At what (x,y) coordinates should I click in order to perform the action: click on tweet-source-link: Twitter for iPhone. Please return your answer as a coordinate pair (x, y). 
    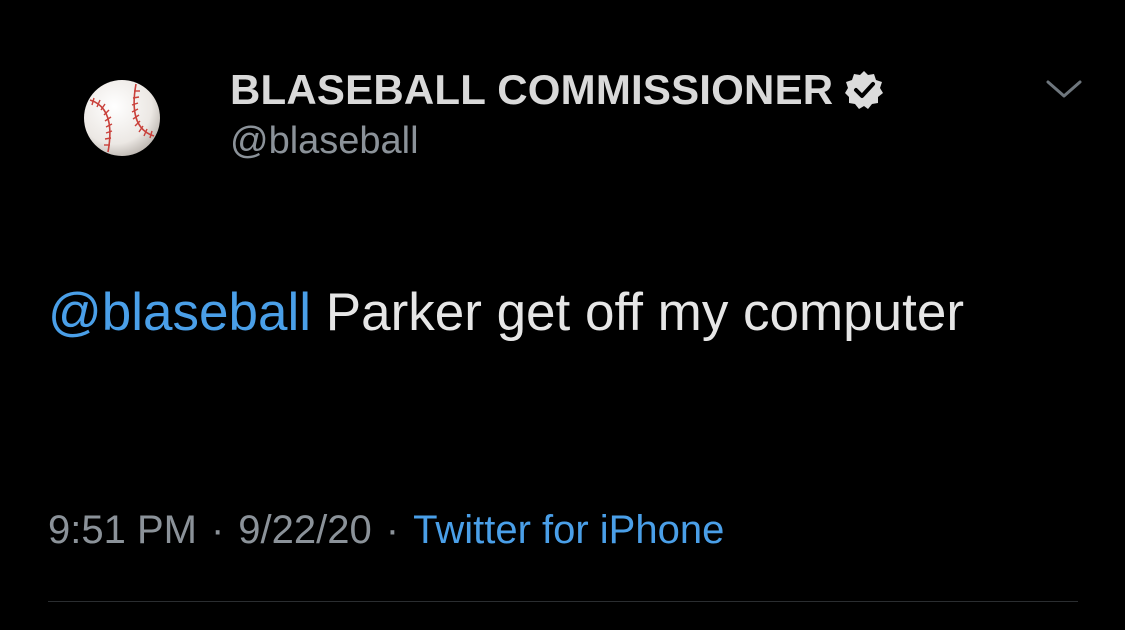
    Looking at the image, I should click on (568, 530).